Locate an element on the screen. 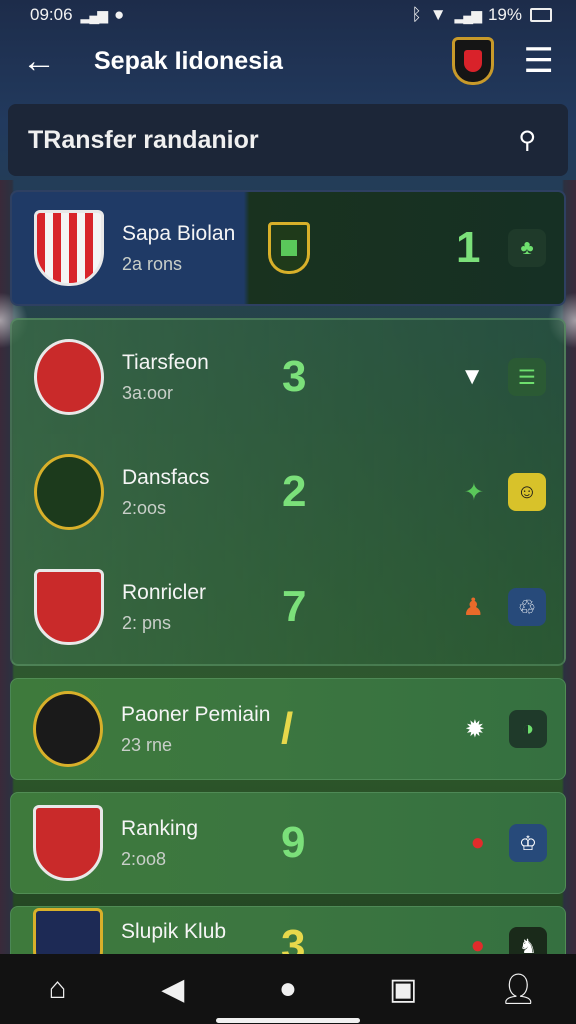 The height and width of the screenshot is (1024, 576). card-name: Ronricler is located at coordinates (164, 592).